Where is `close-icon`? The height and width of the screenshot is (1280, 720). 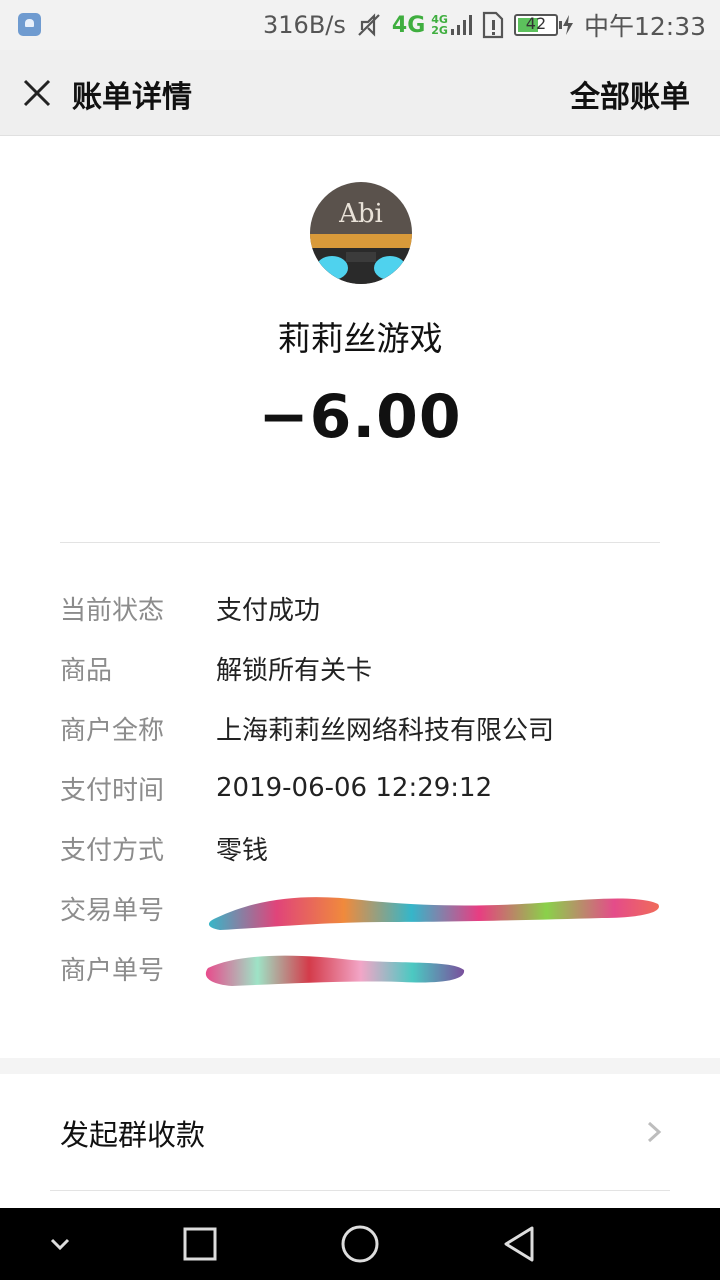 close-icon is located at coordinates (37, 93).